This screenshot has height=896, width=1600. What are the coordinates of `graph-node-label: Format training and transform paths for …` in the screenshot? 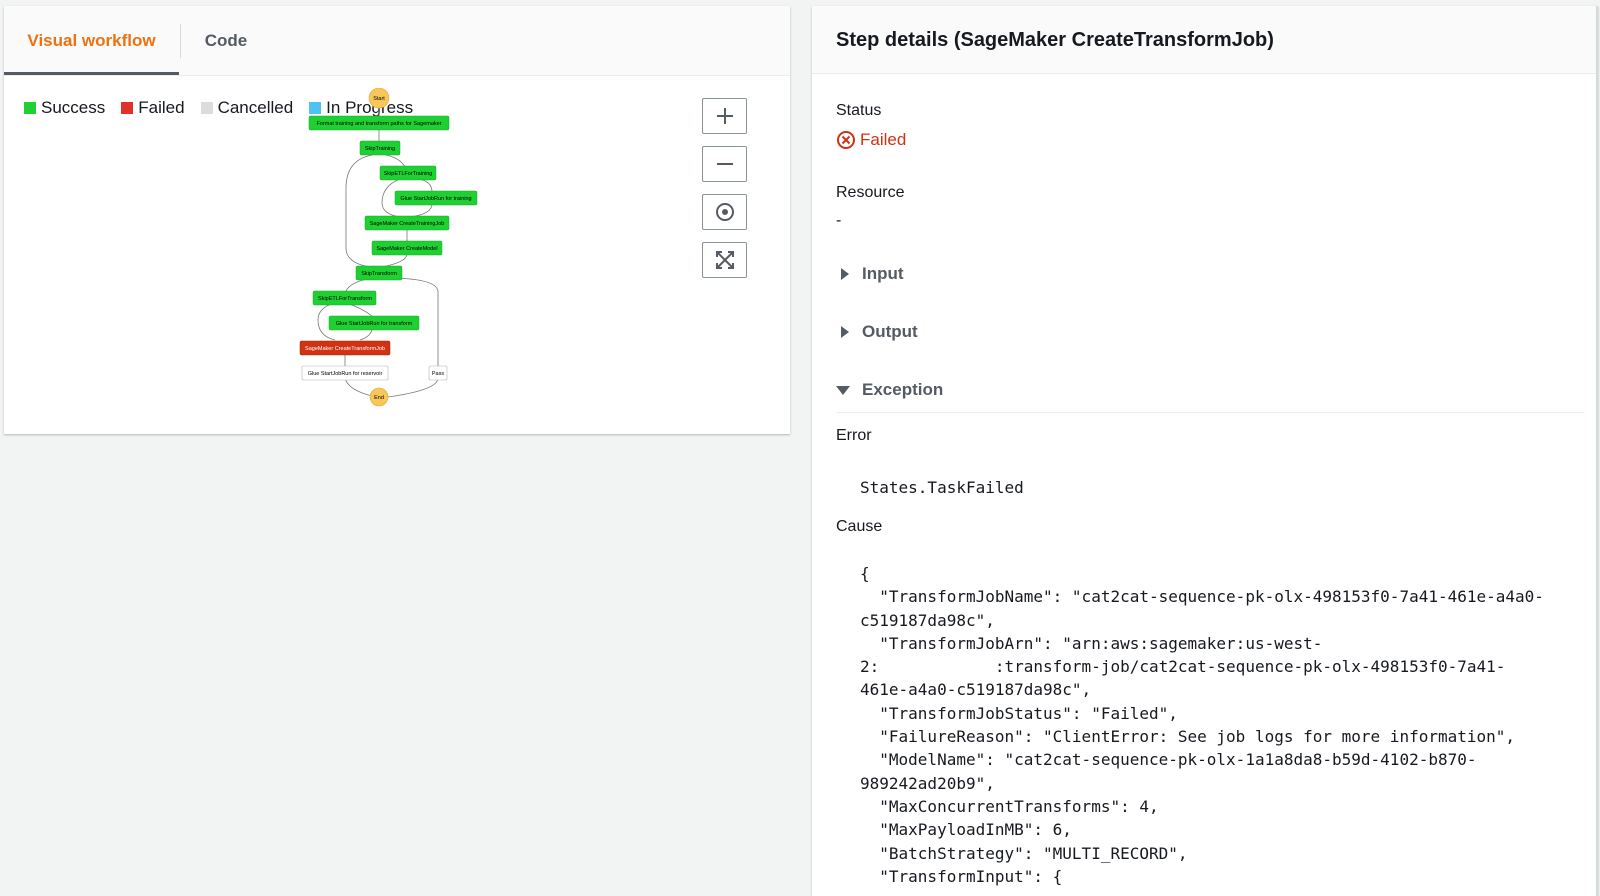 It's located at (378, 124).